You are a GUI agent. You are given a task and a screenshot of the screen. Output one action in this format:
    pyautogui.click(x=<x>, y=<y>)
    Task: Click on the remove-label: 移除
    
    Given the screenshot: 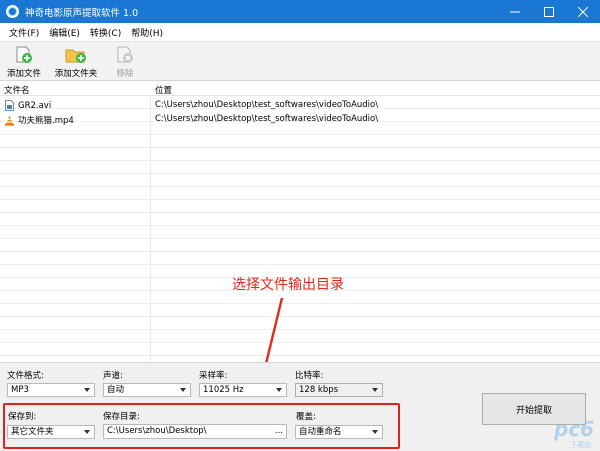 What is the action you would take?
    pyautogui.click(x=125, y=74)
    